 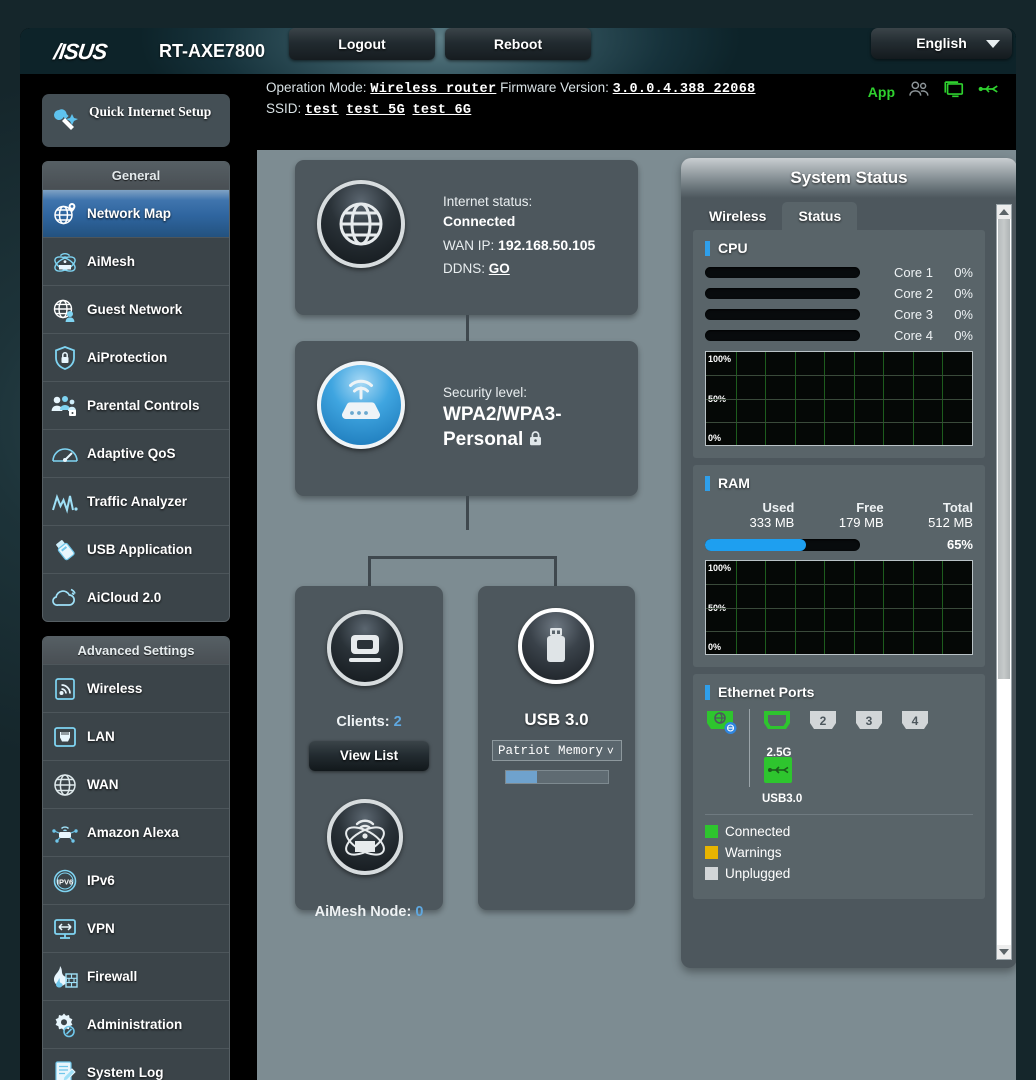 What do you see at coordinates (1004, 449) in the screenshot?
I see `scrollbar-thumb` at bounding box center [1004, 449].